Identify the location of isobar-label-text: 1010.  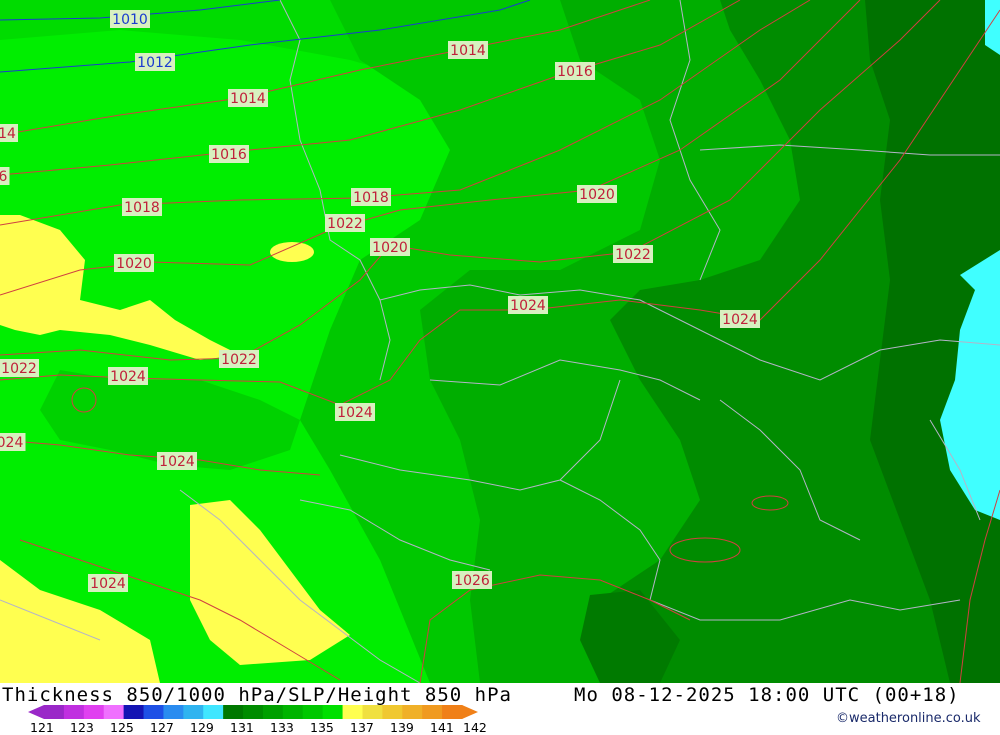
(130, 20).